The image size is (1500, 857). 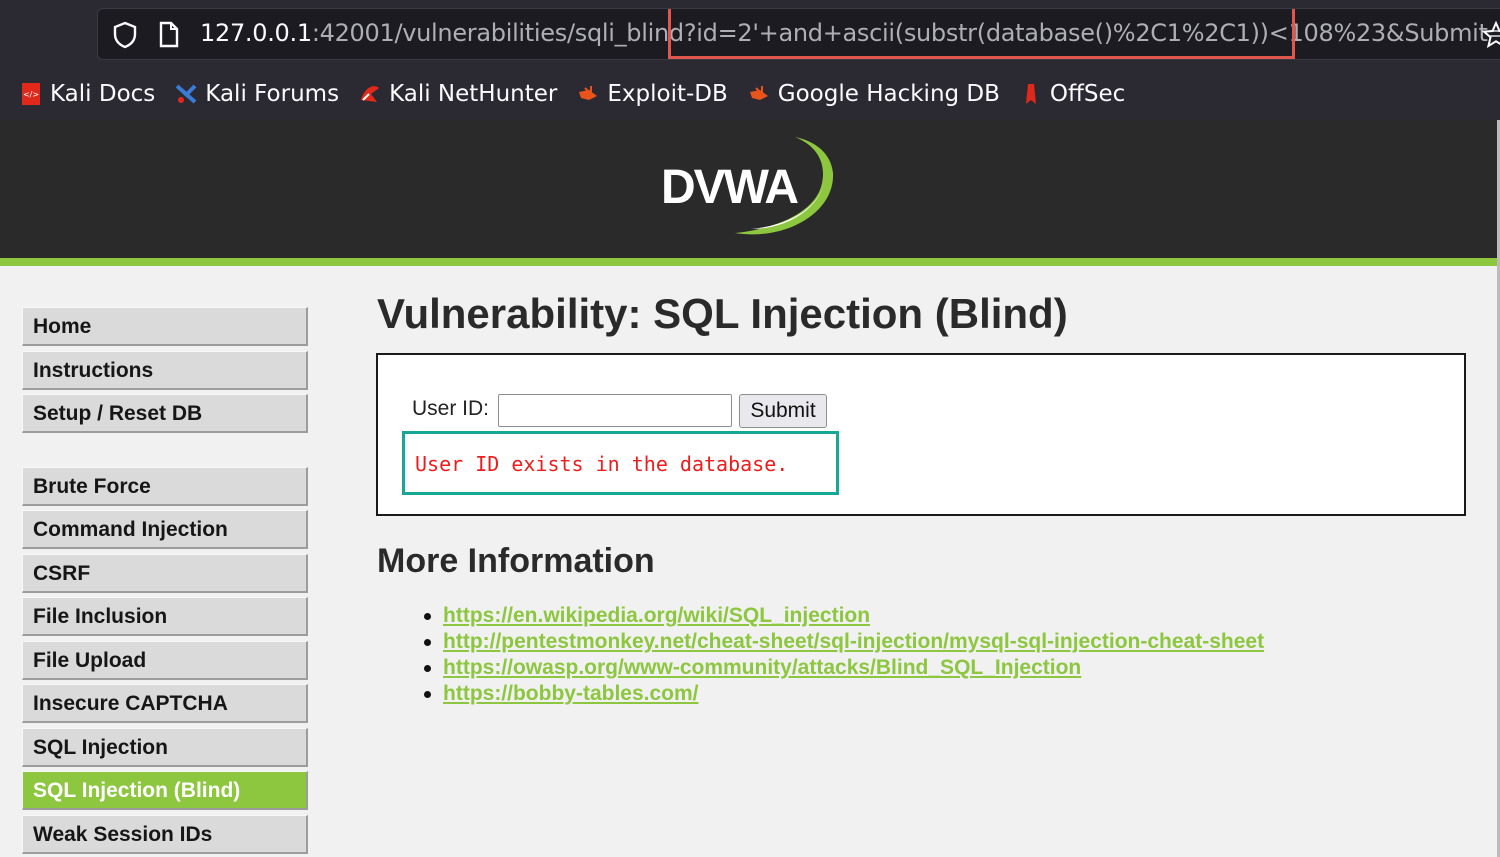 I want to click on exploit-db-icon, so click(x=588, y=93).